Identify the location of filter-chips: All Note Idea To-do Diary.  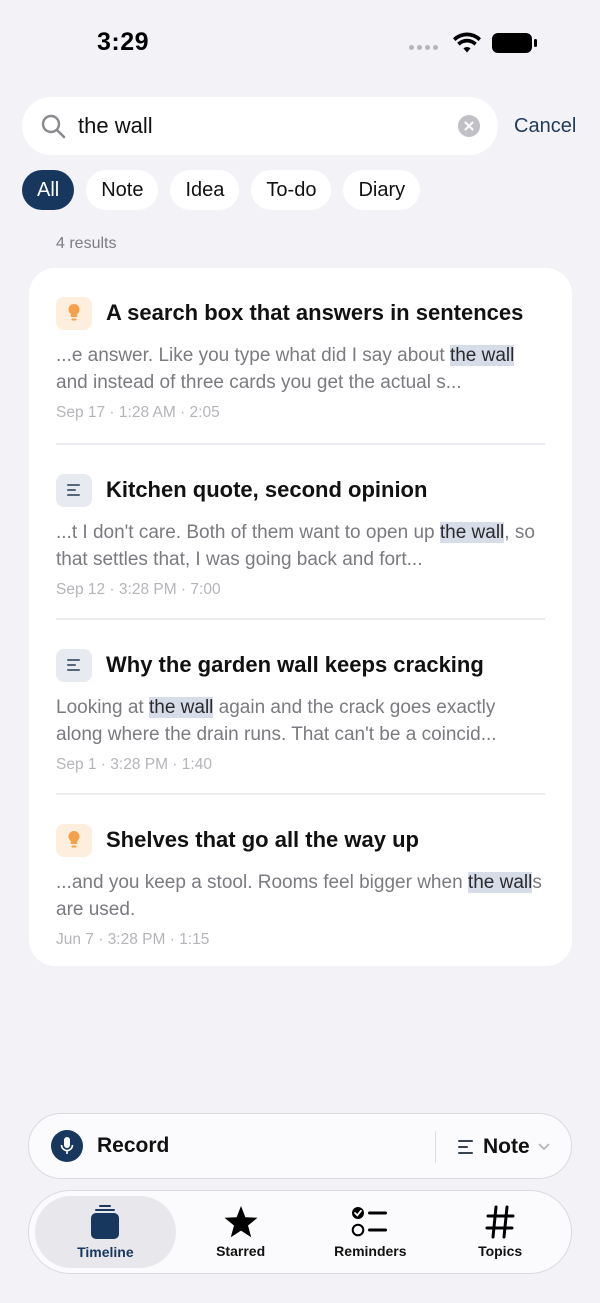
(221, 190).